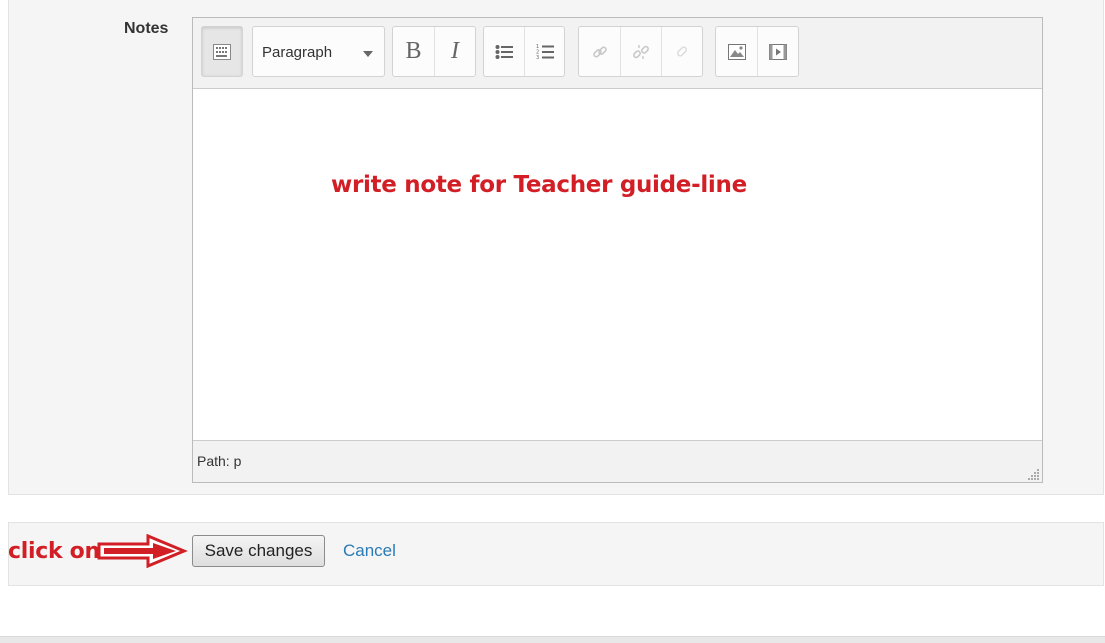 The height and width of the screenshot is (643, 1105). Describe the element at coordinates (537, 58) in the screenshot. I see `svg-text: 3` at that location.